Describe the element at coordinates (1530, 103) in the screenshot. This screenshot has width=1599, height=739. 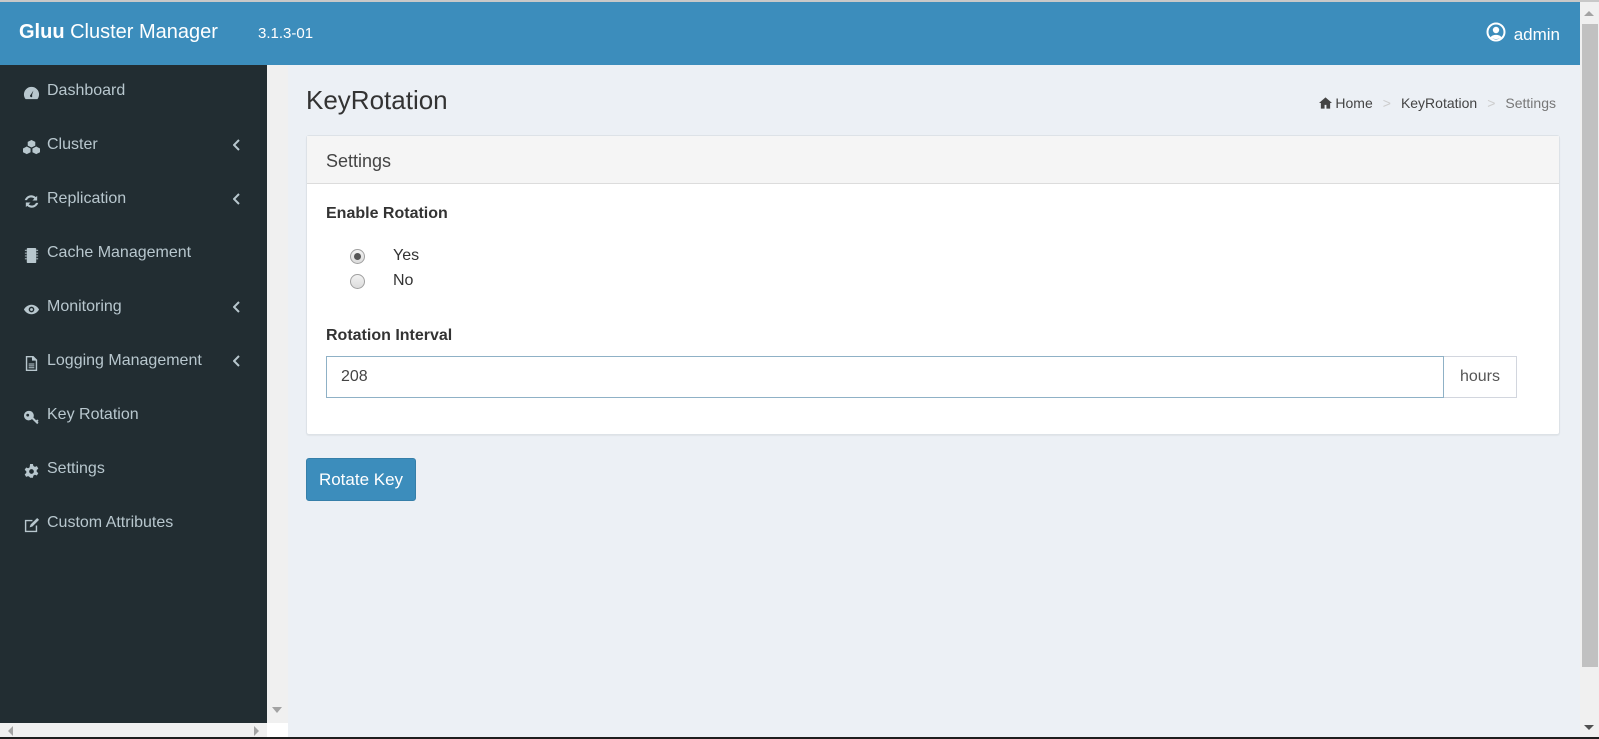
I see `breadcrumb-settings: Settings` at that location.